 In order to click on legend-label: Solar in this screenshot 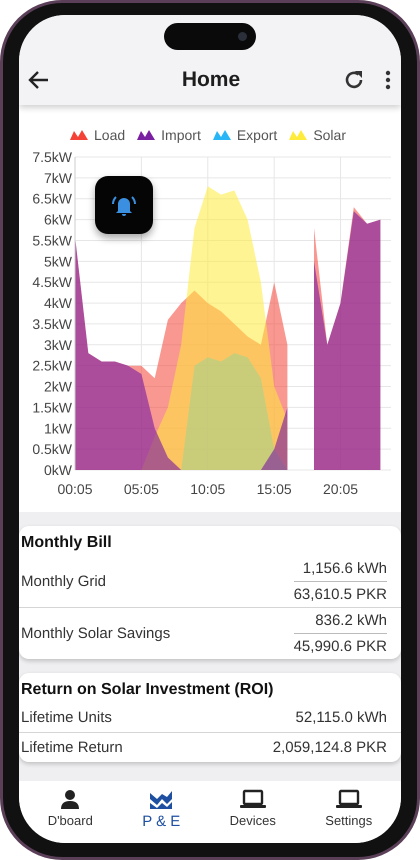, I will do `click(329, 135)`.